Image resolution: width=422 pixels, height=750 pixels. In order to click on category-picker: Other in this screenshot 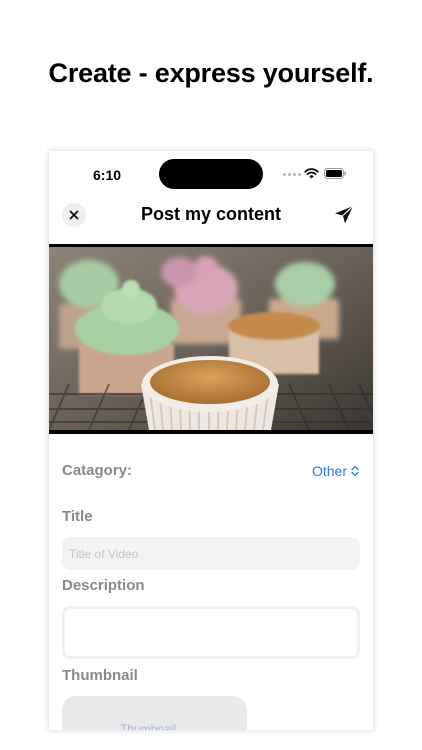, I will do `click(335, 471)`.